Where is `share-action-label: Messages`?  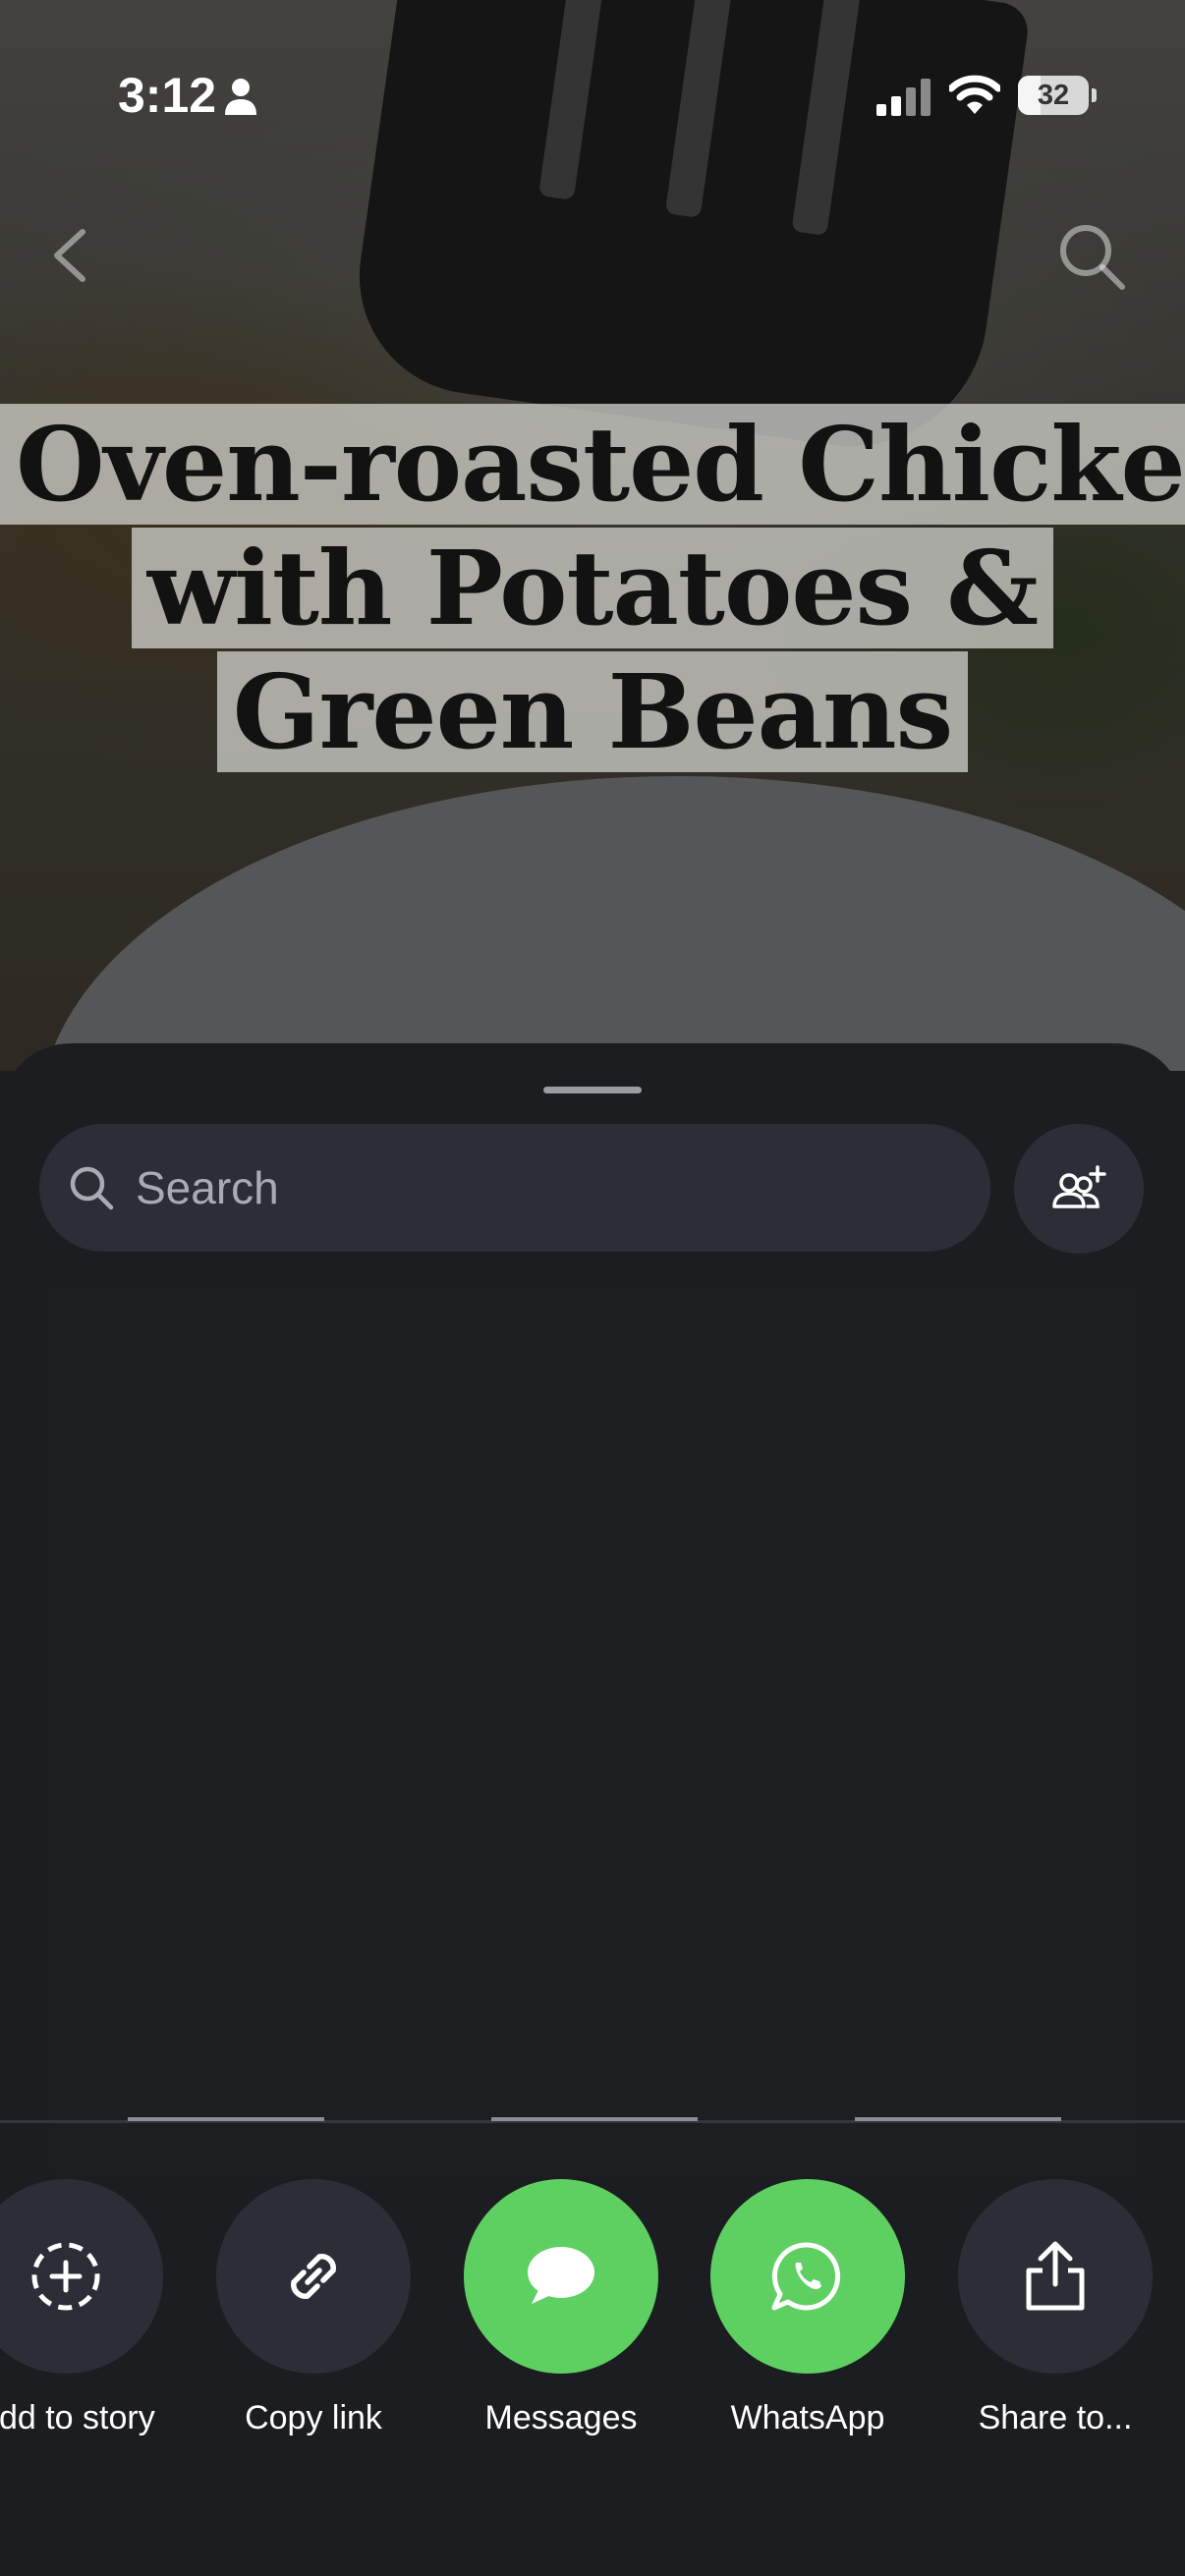
share-action-label: Messages is located at coordinates (561, 2417).